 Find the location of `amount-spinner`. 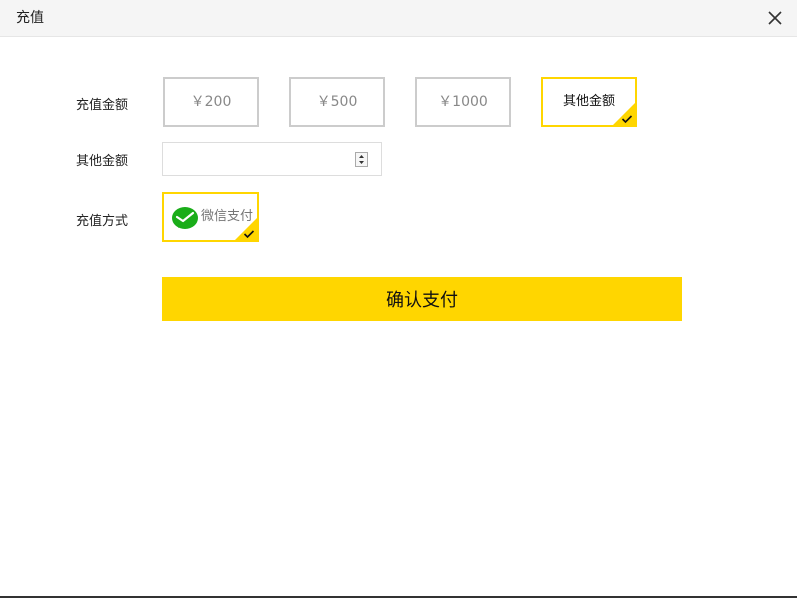

amount-spinner is located at coordinates (361, 159).